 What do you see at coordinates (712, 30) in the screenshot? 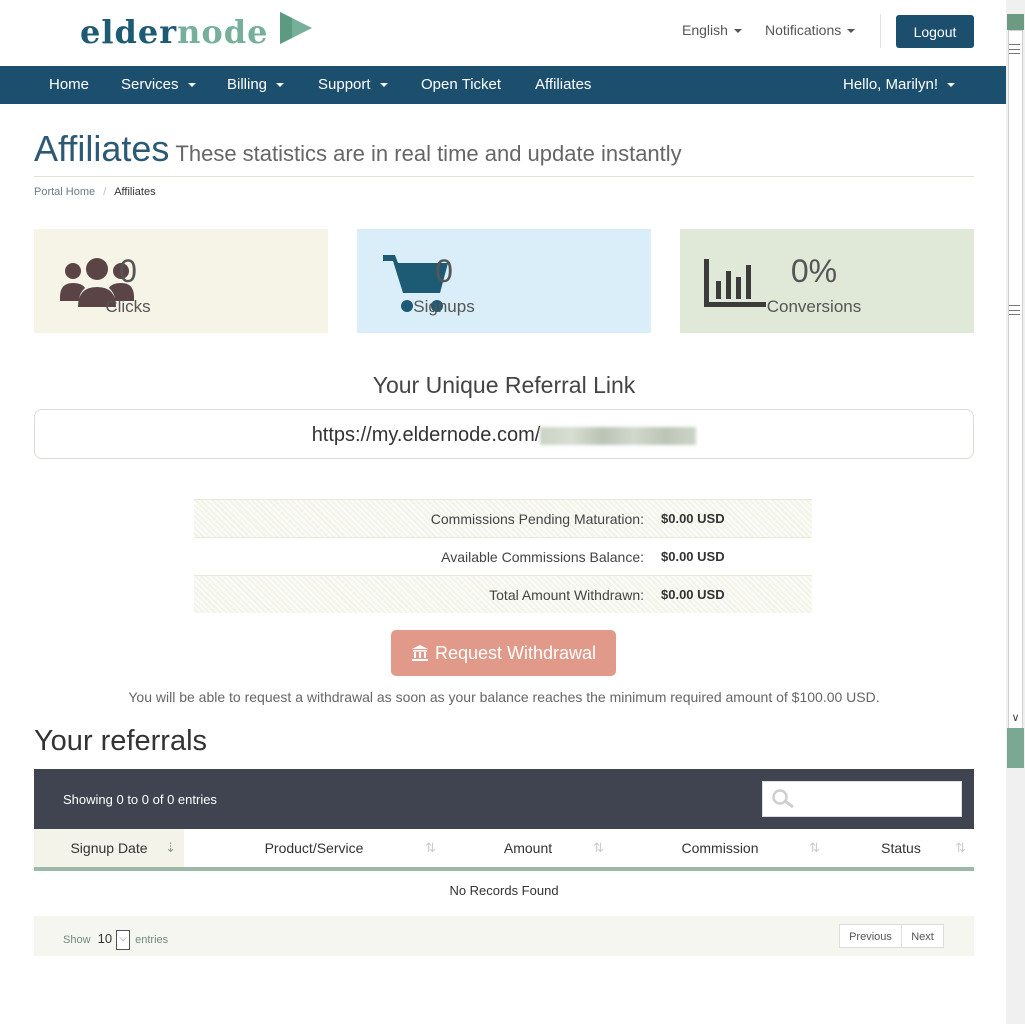
I see `language-dropdown: English` at bounding box center [712, 30].